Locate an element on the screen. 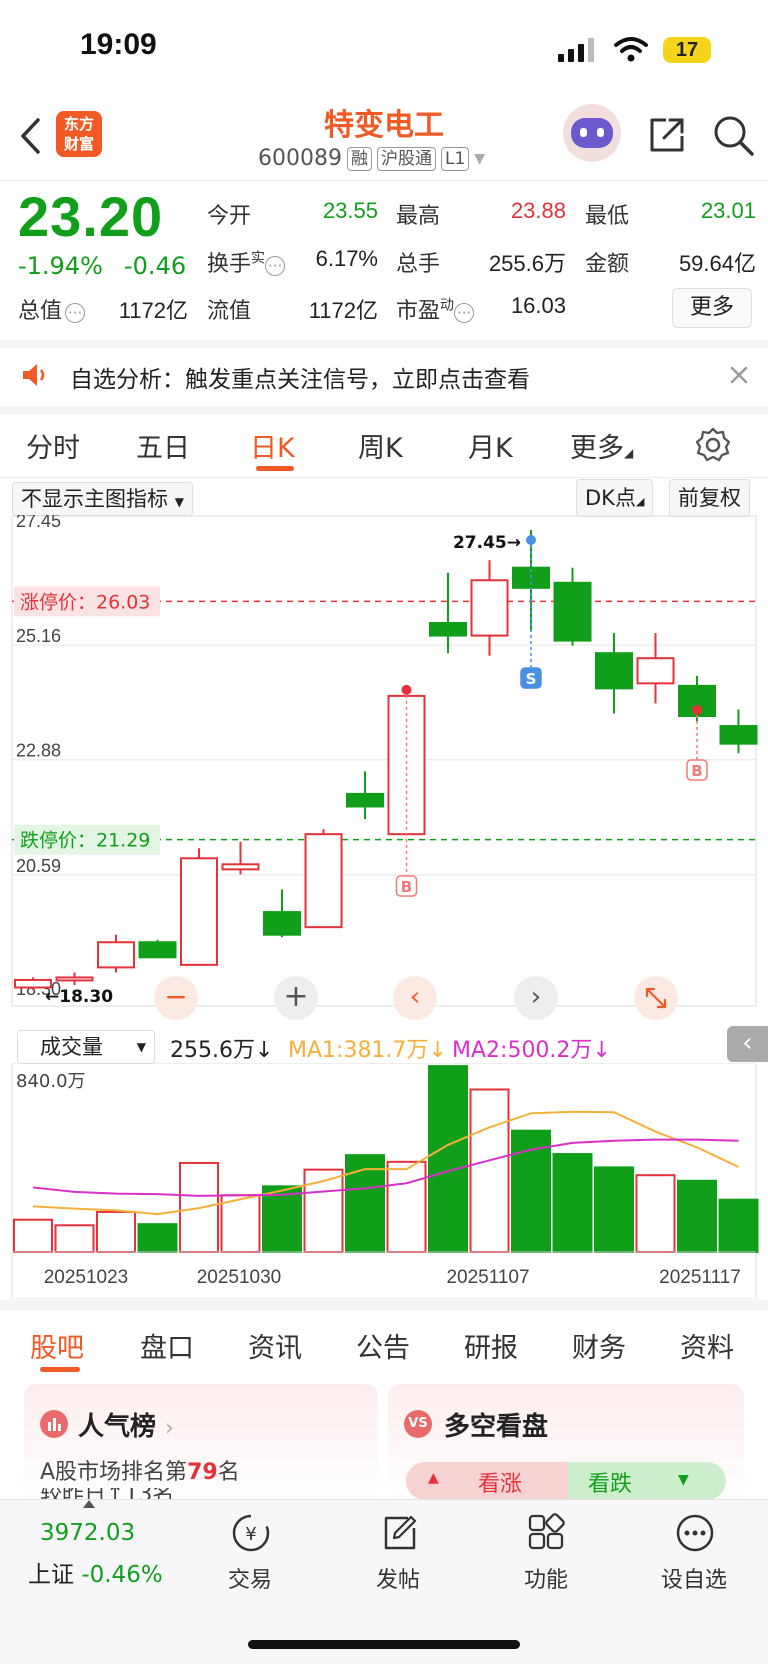  tab-news: 资讯 is located at coordinates (275, 1345).